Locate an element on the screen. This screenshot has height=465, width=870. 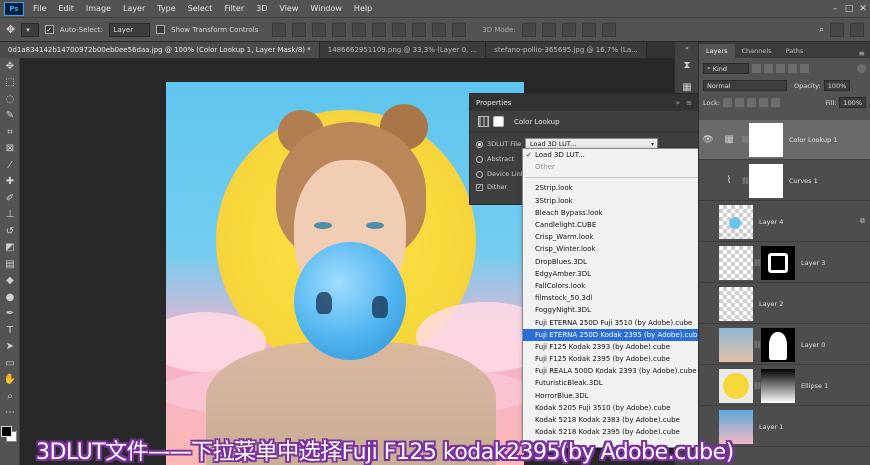
type-tool-icon: T is located at coordinates (10, 330).